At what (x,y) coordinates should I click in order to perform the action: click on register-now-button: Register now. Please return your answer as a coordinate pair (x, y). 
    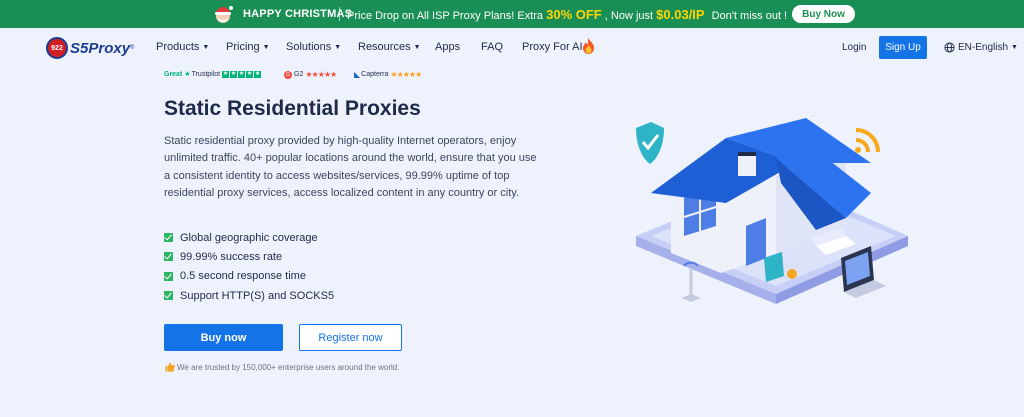
    Looking at the image, I should click on (350, 337).